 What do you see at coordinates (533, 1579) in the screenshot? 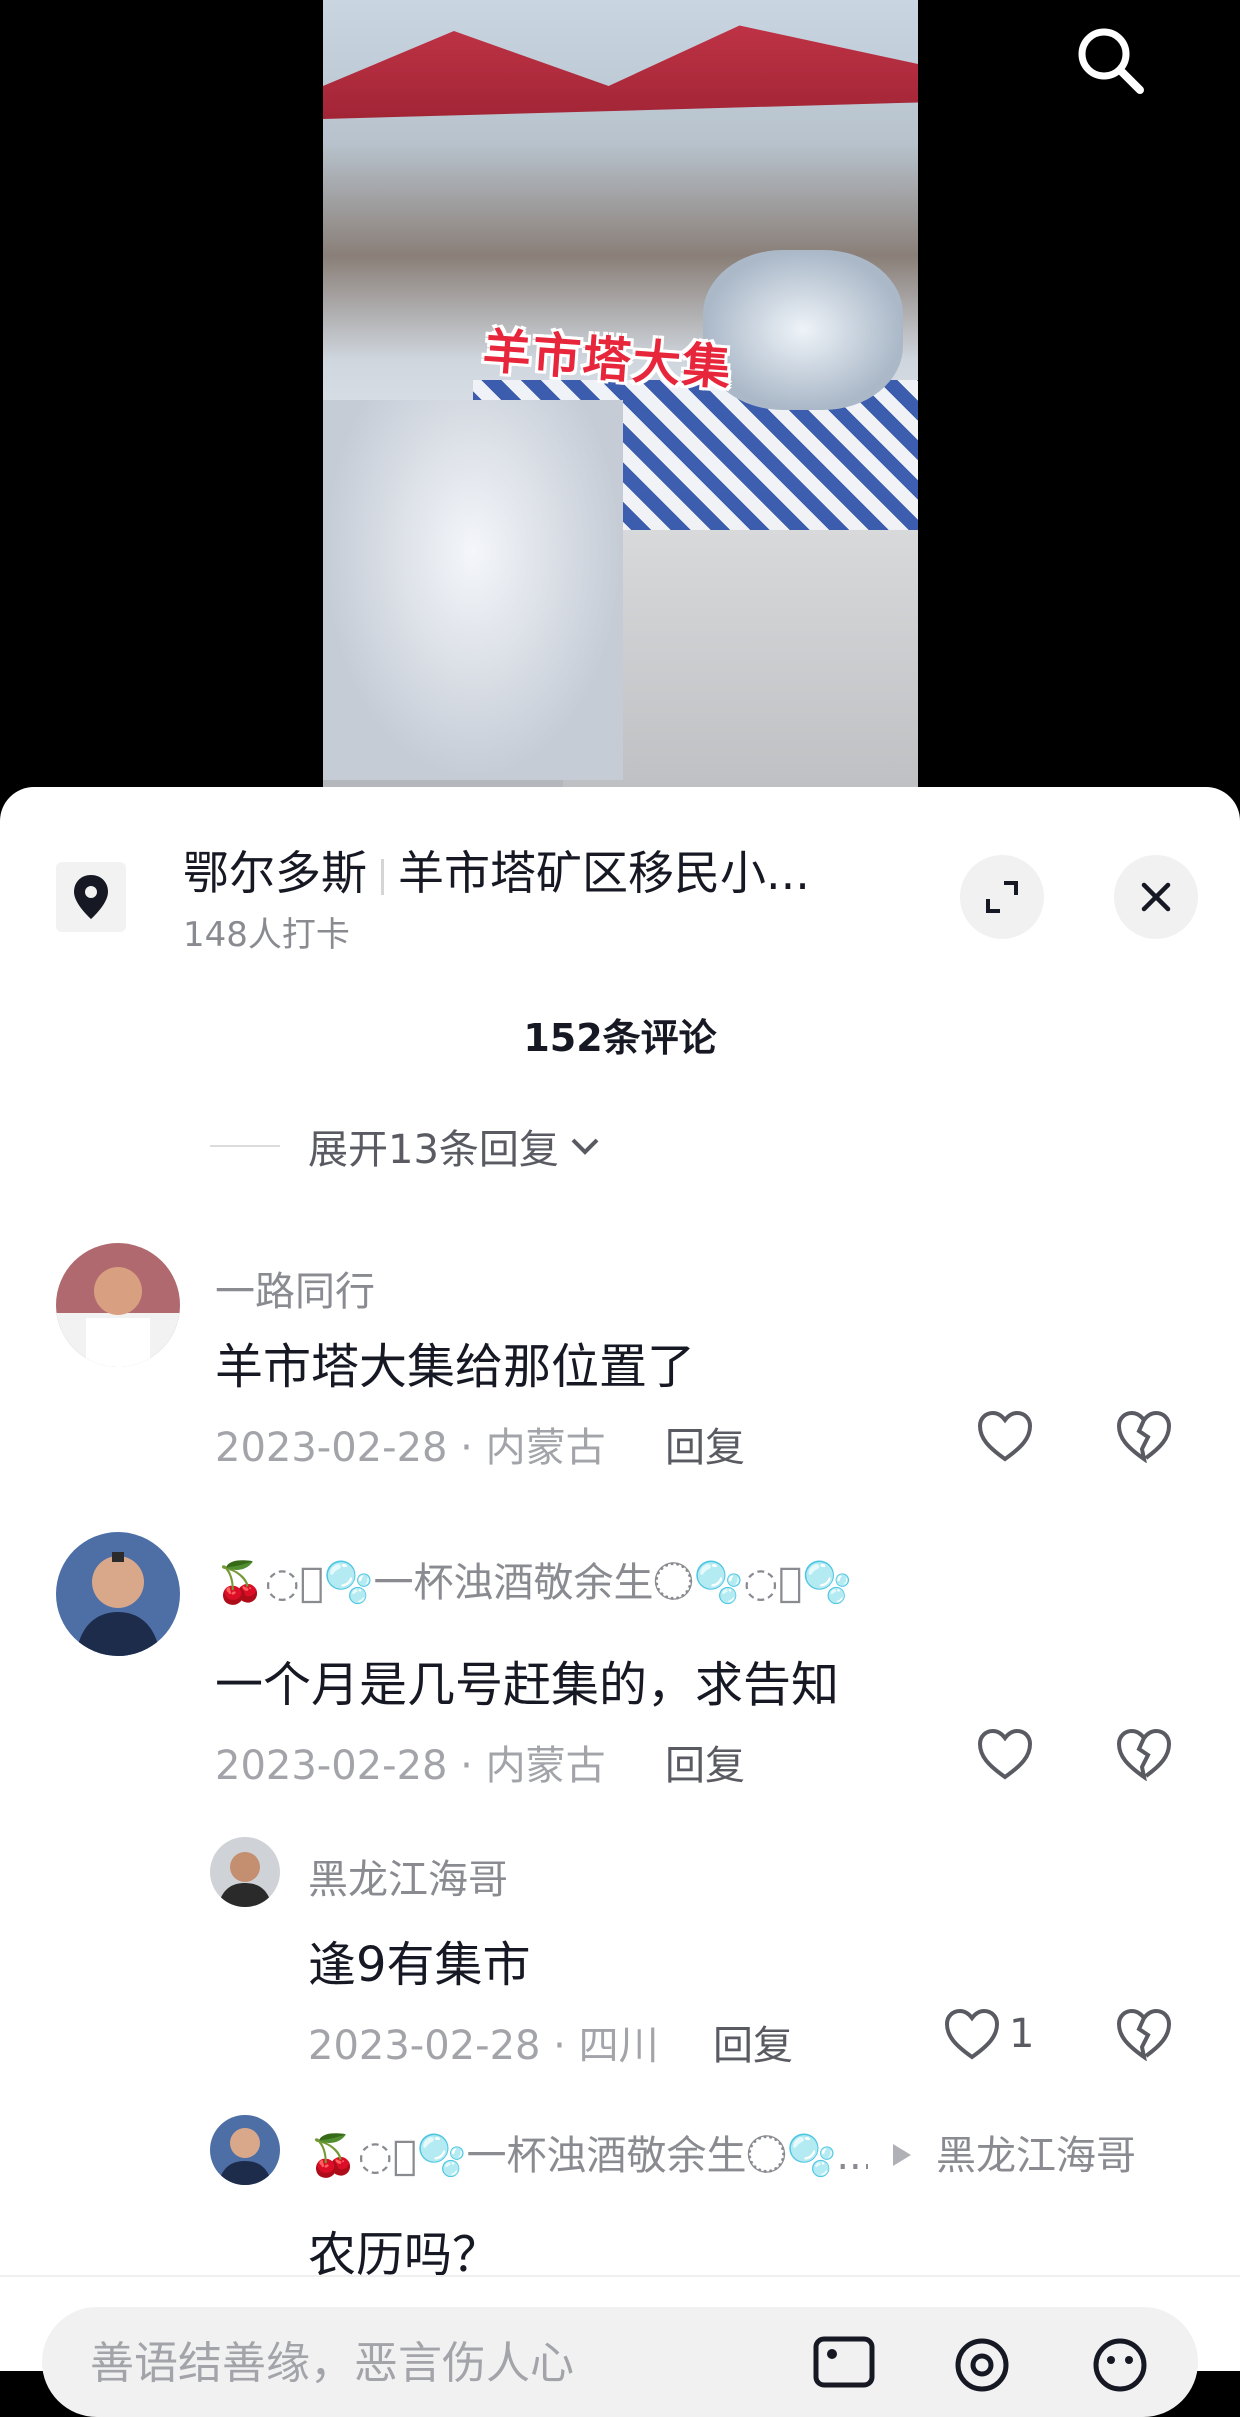
I see `comment-username: 🍒◌⃝🫧一杯浊酒敬余生◌⃝🫧◌⃝🫧` at bounding box center [533, 1579].